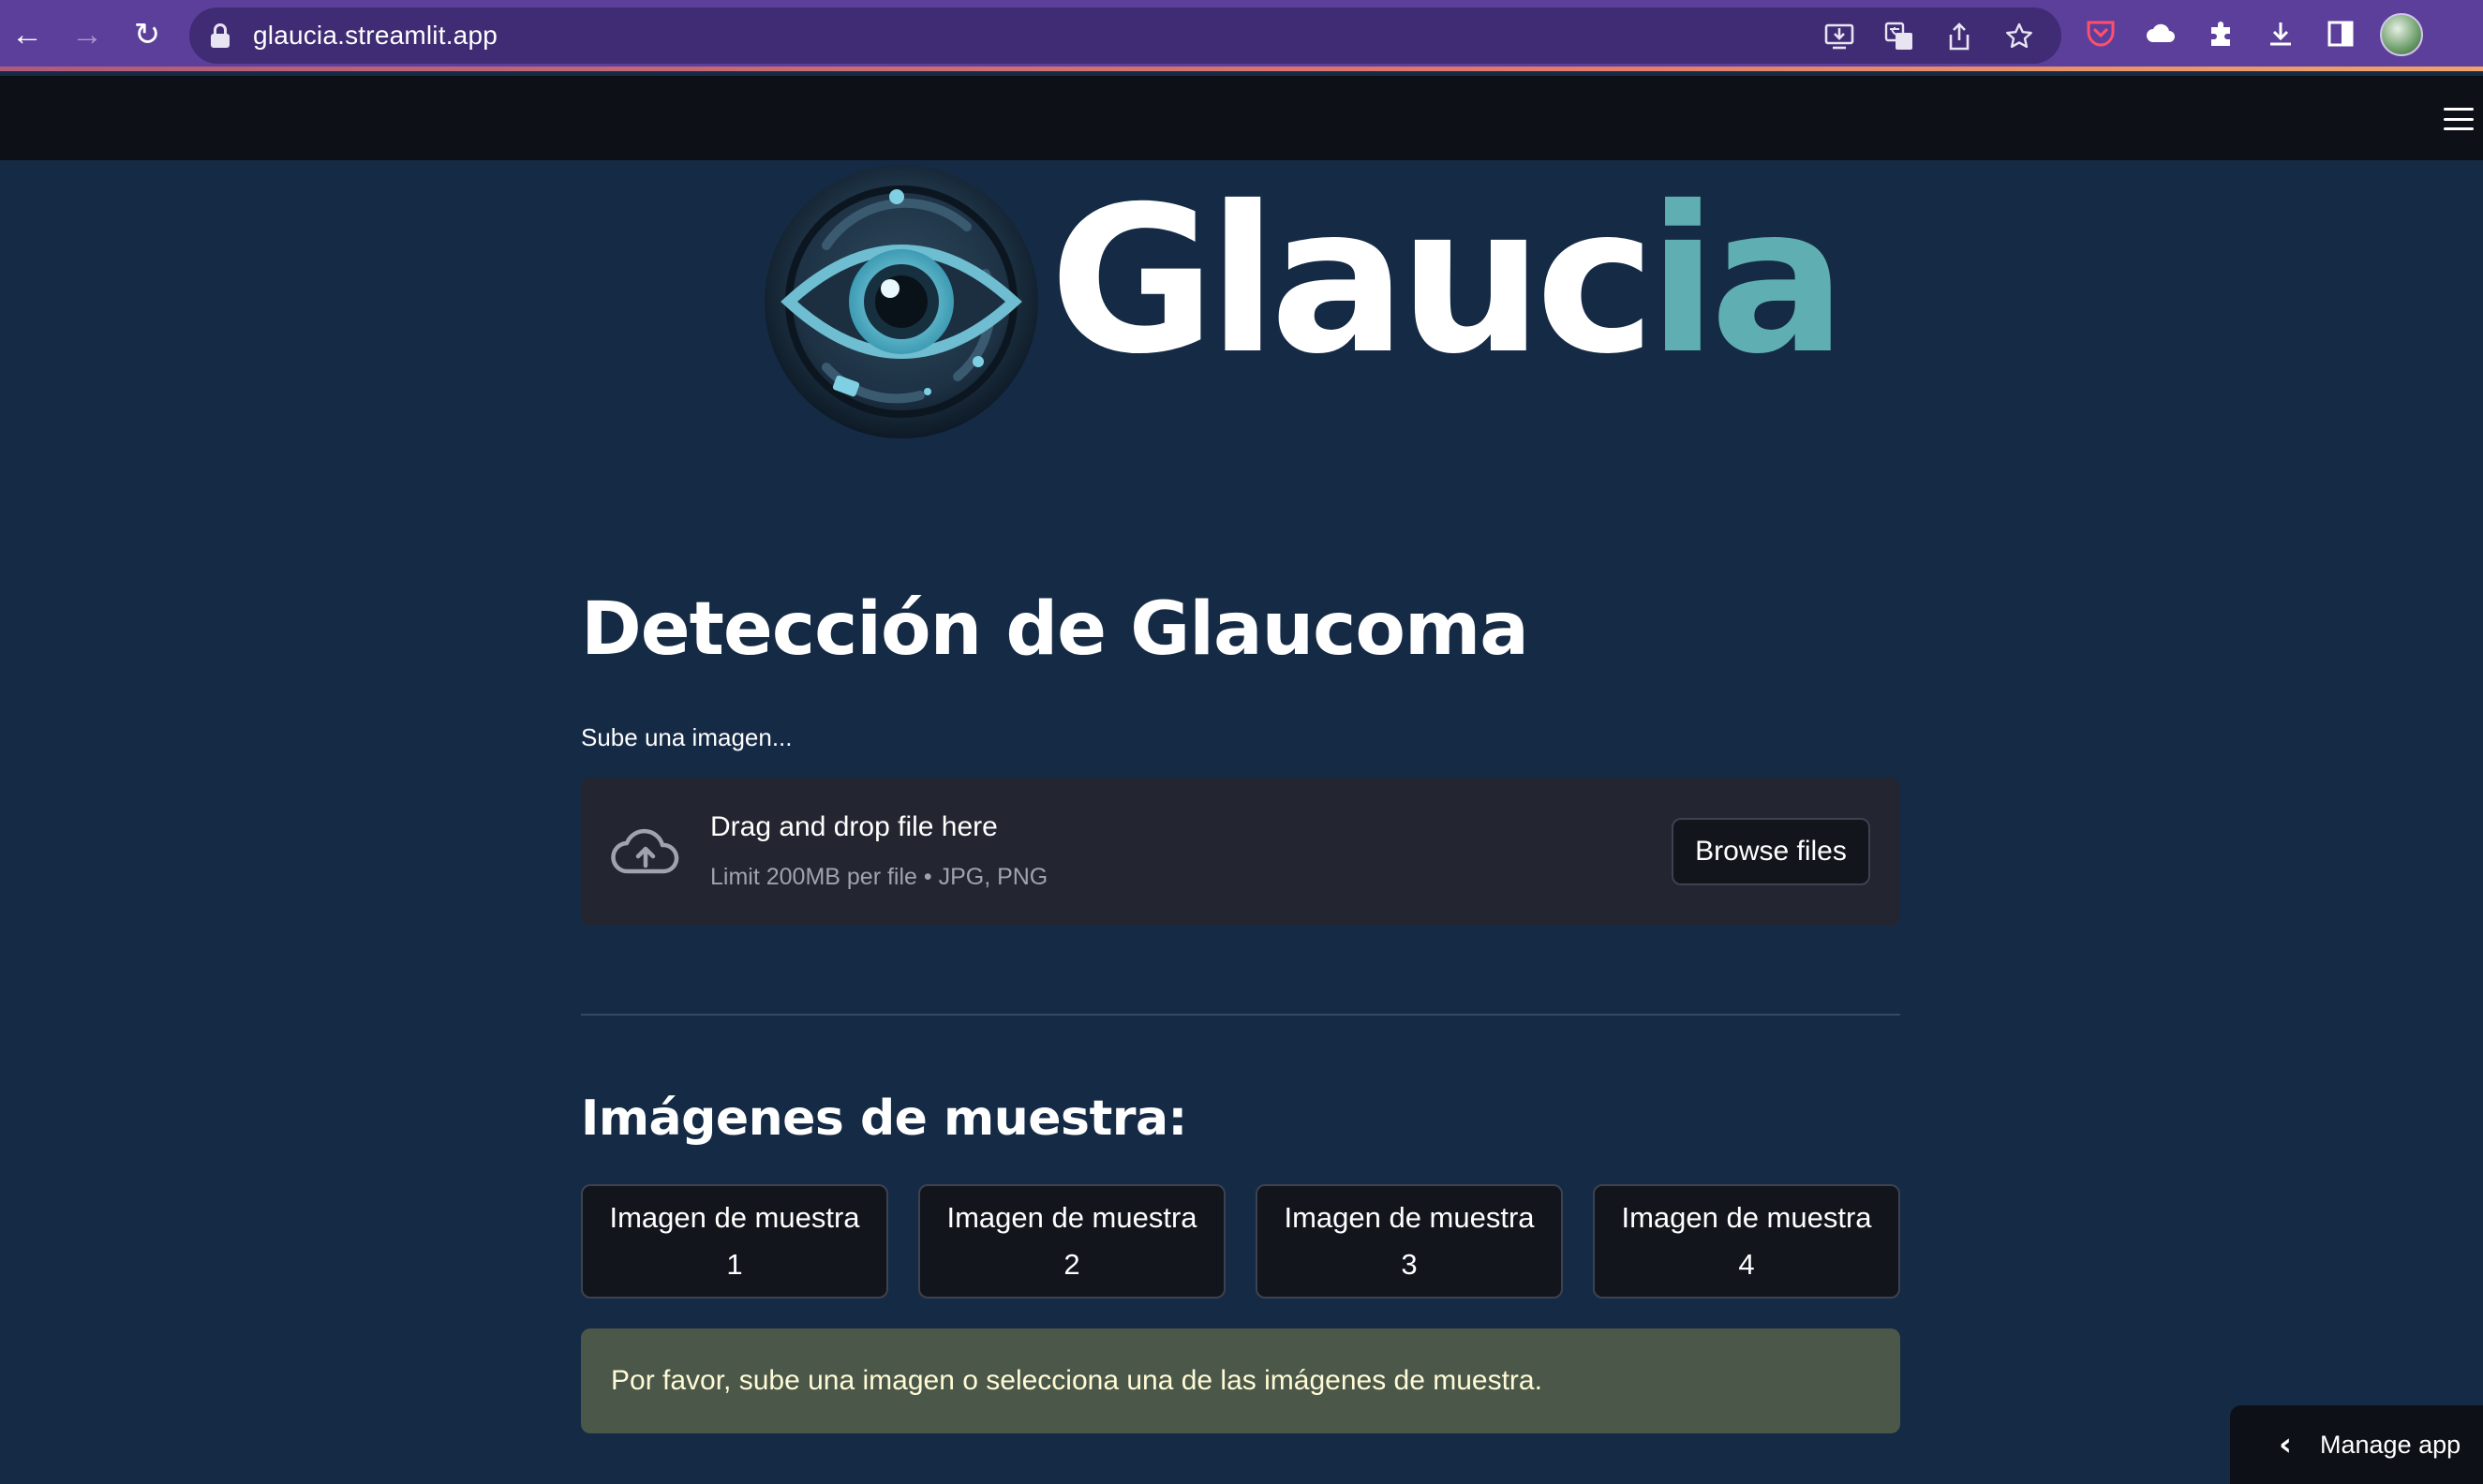 This screenshot has height=1484, width=2483. I want to click on install-app-icon, so click(1839, 36).